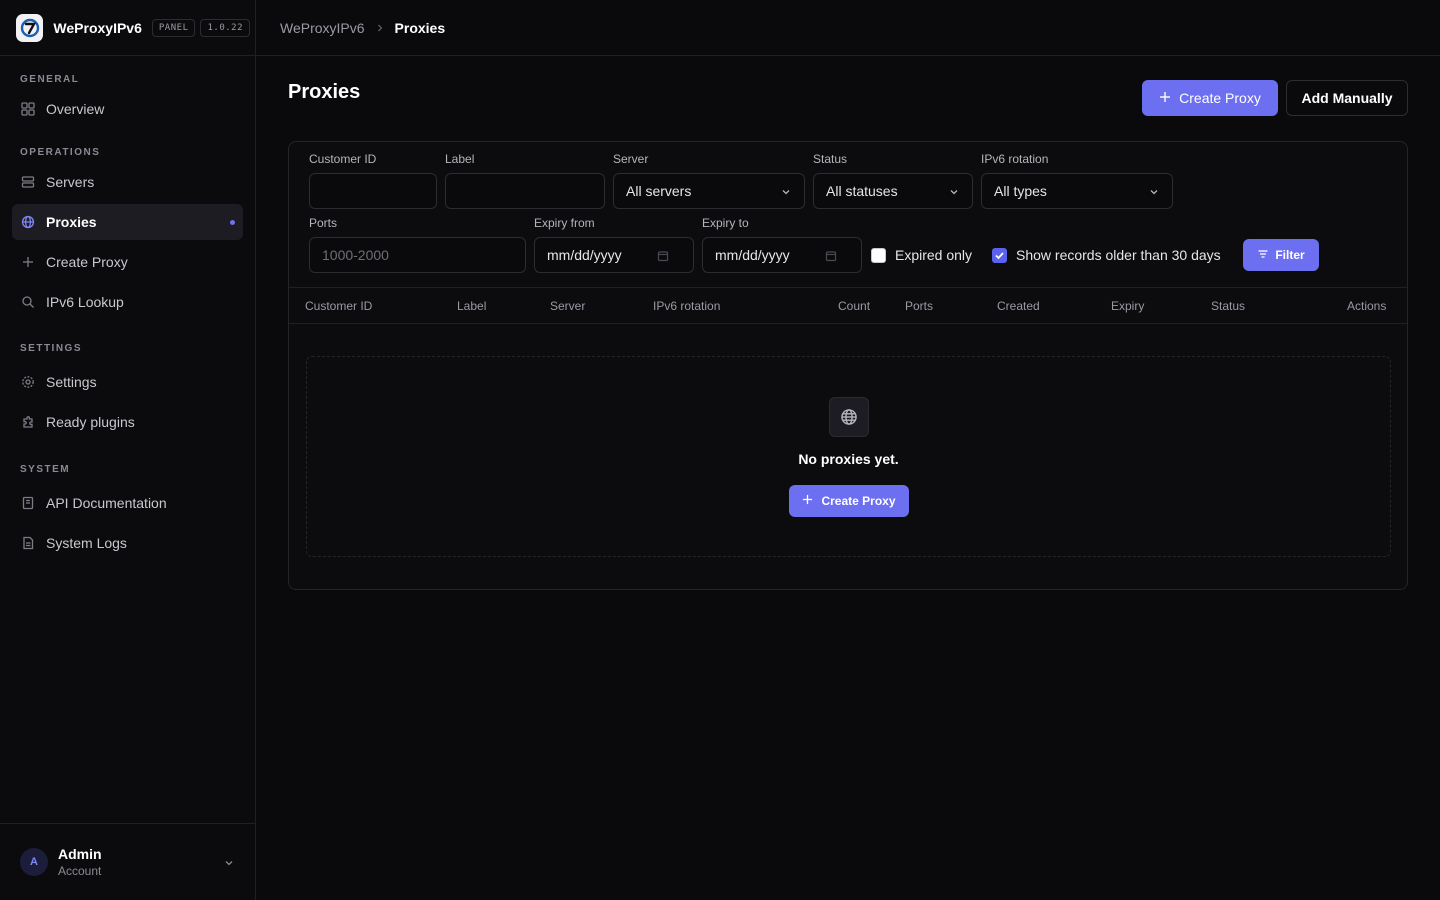 This screenshot has height=900, width=1440. What do you see at coordinates (1347, 98) in the screenshot?
I see `add-manually-button: Add Manually` at bounding box center [1347, 98].